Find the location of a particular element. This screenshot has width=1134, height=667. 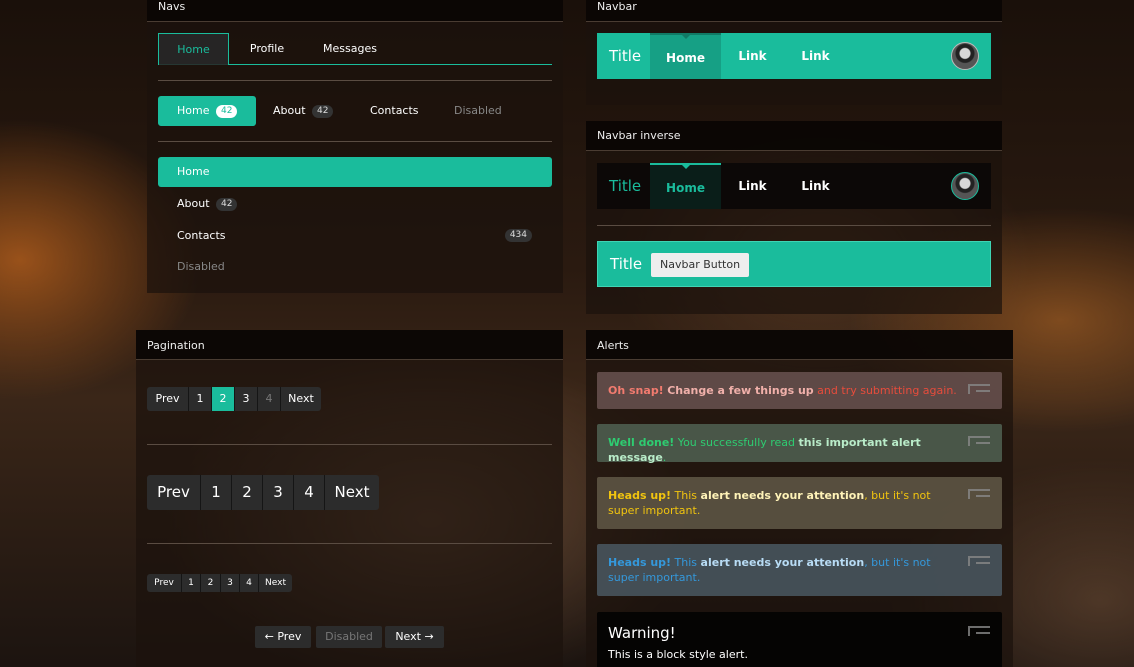

stacked-item-disabled: Disabled is located at coordinates (201, 266).